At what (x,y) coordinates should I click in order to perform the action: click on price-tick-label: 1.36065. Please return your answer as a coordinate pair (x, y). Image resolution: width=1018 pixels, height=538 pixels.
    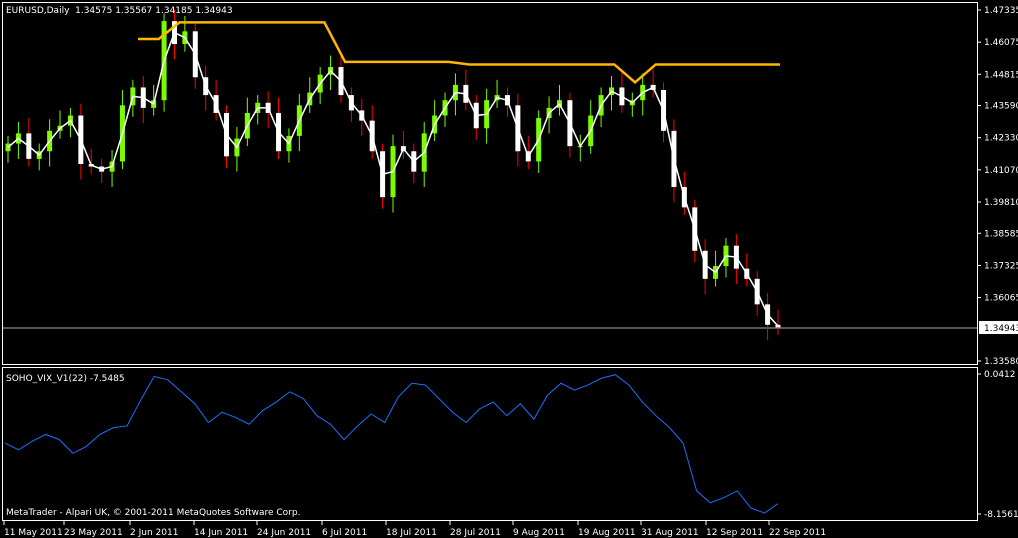
    Looking at the image, I should click on (1001, 299).